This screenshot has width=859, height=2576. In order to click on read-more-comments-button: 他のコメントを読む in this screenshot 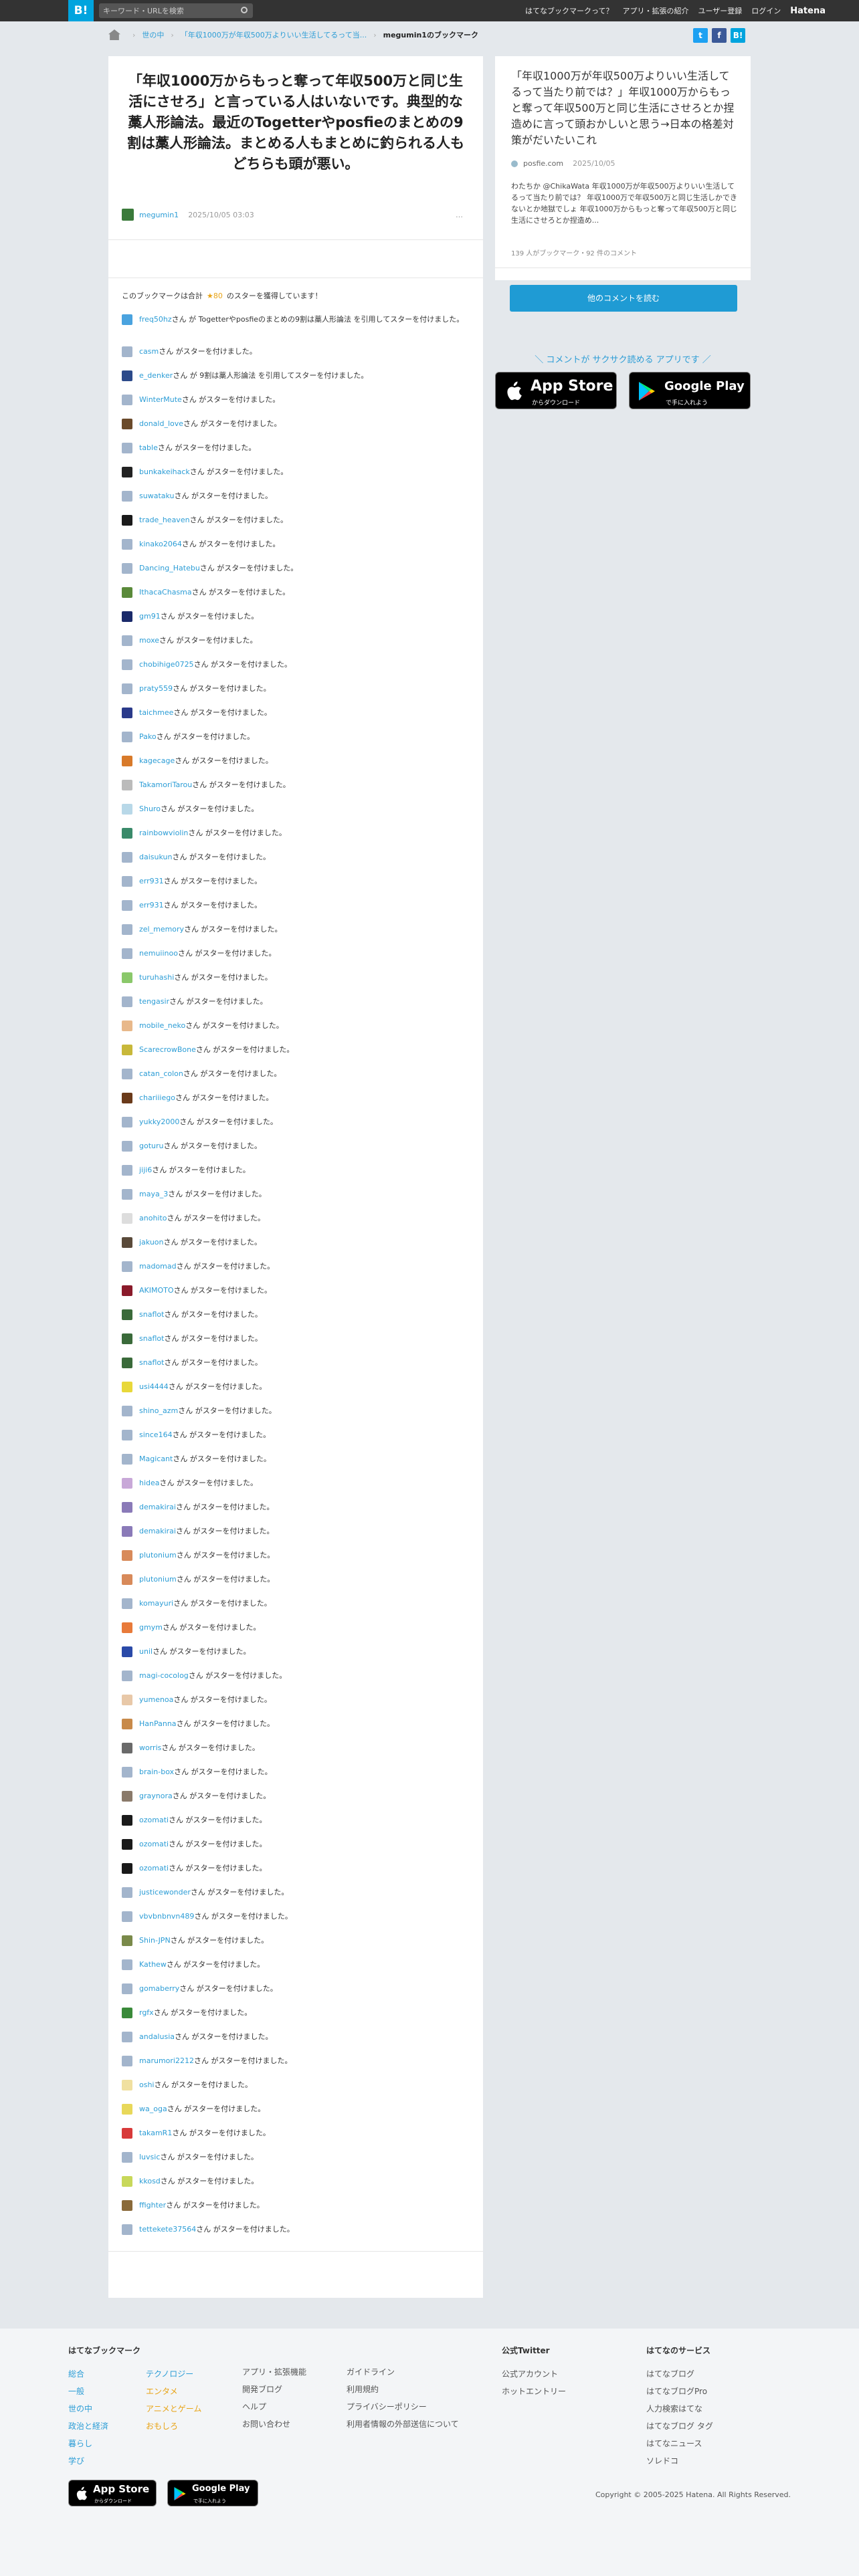, I will do `click(623, 299)`.